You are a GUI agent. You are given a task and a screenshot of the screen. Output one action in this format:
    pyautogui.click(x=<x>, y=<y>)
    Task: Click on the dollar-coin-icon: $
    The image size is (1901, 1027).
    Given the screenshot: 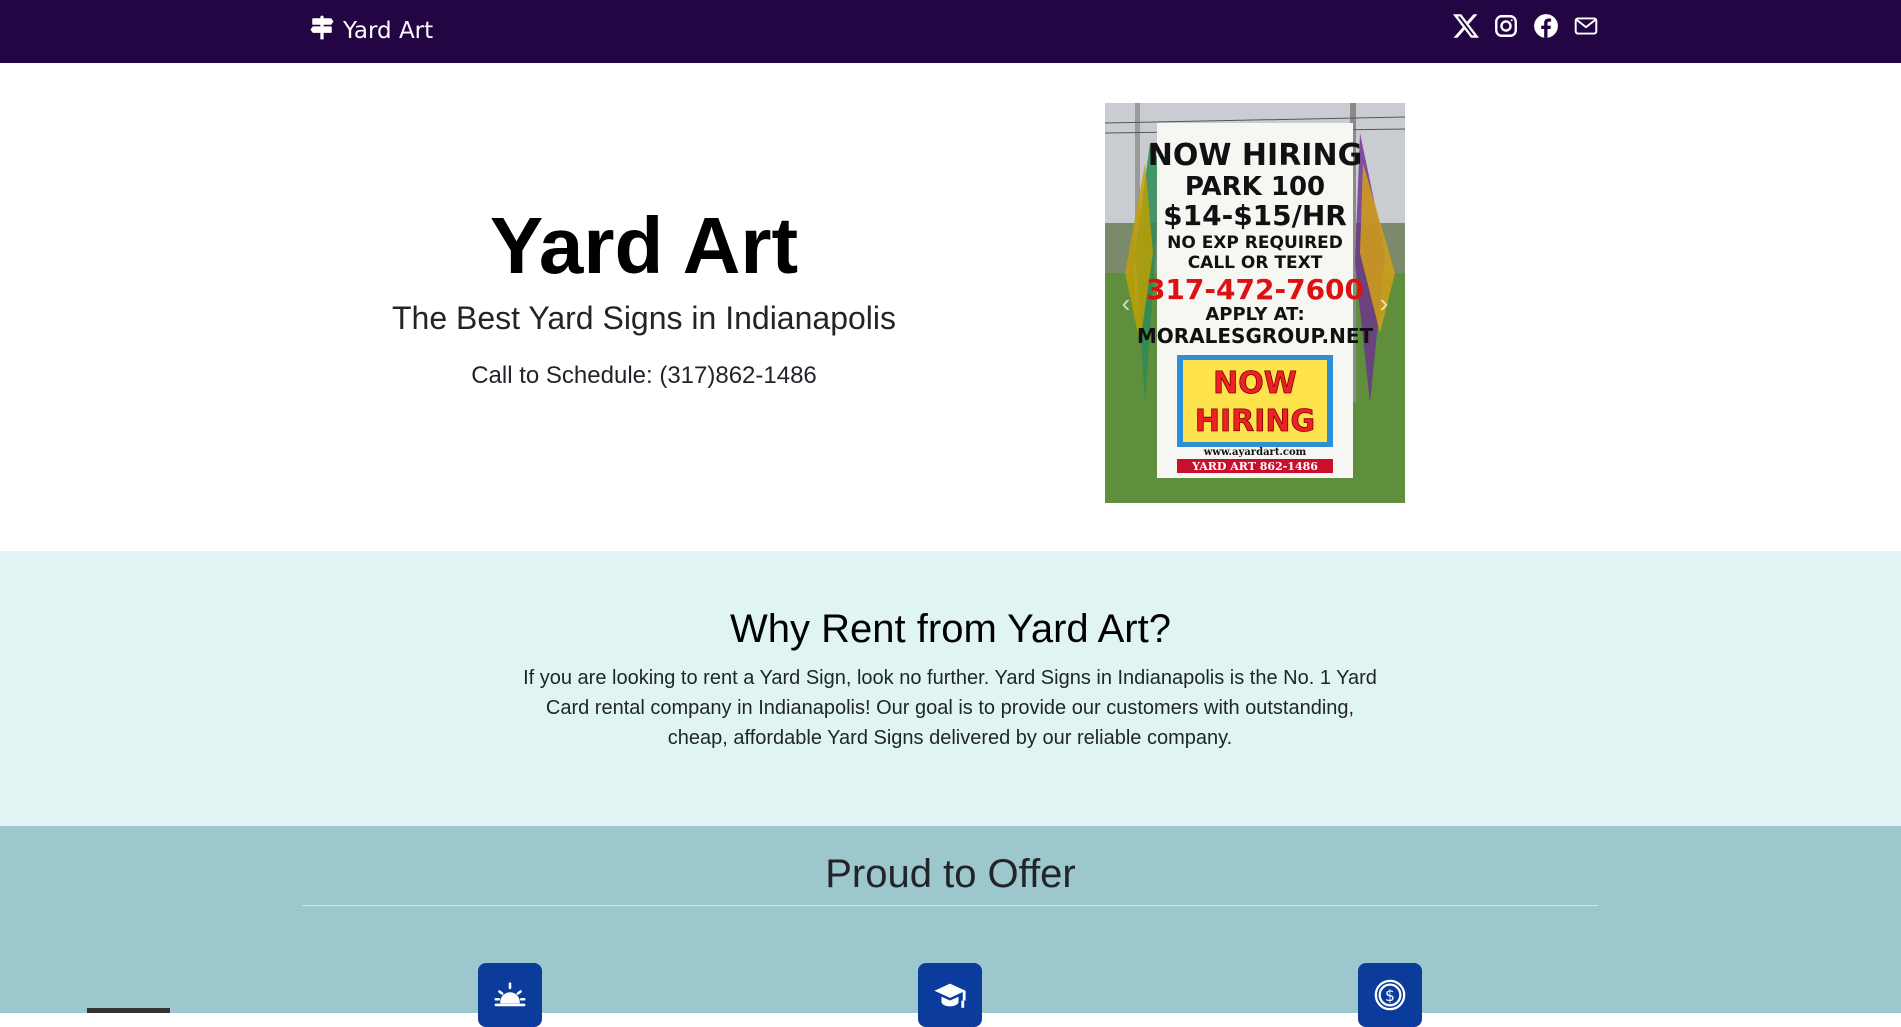 What is the action you would take?
    pyautogui.click(x=1390, y=995)
    